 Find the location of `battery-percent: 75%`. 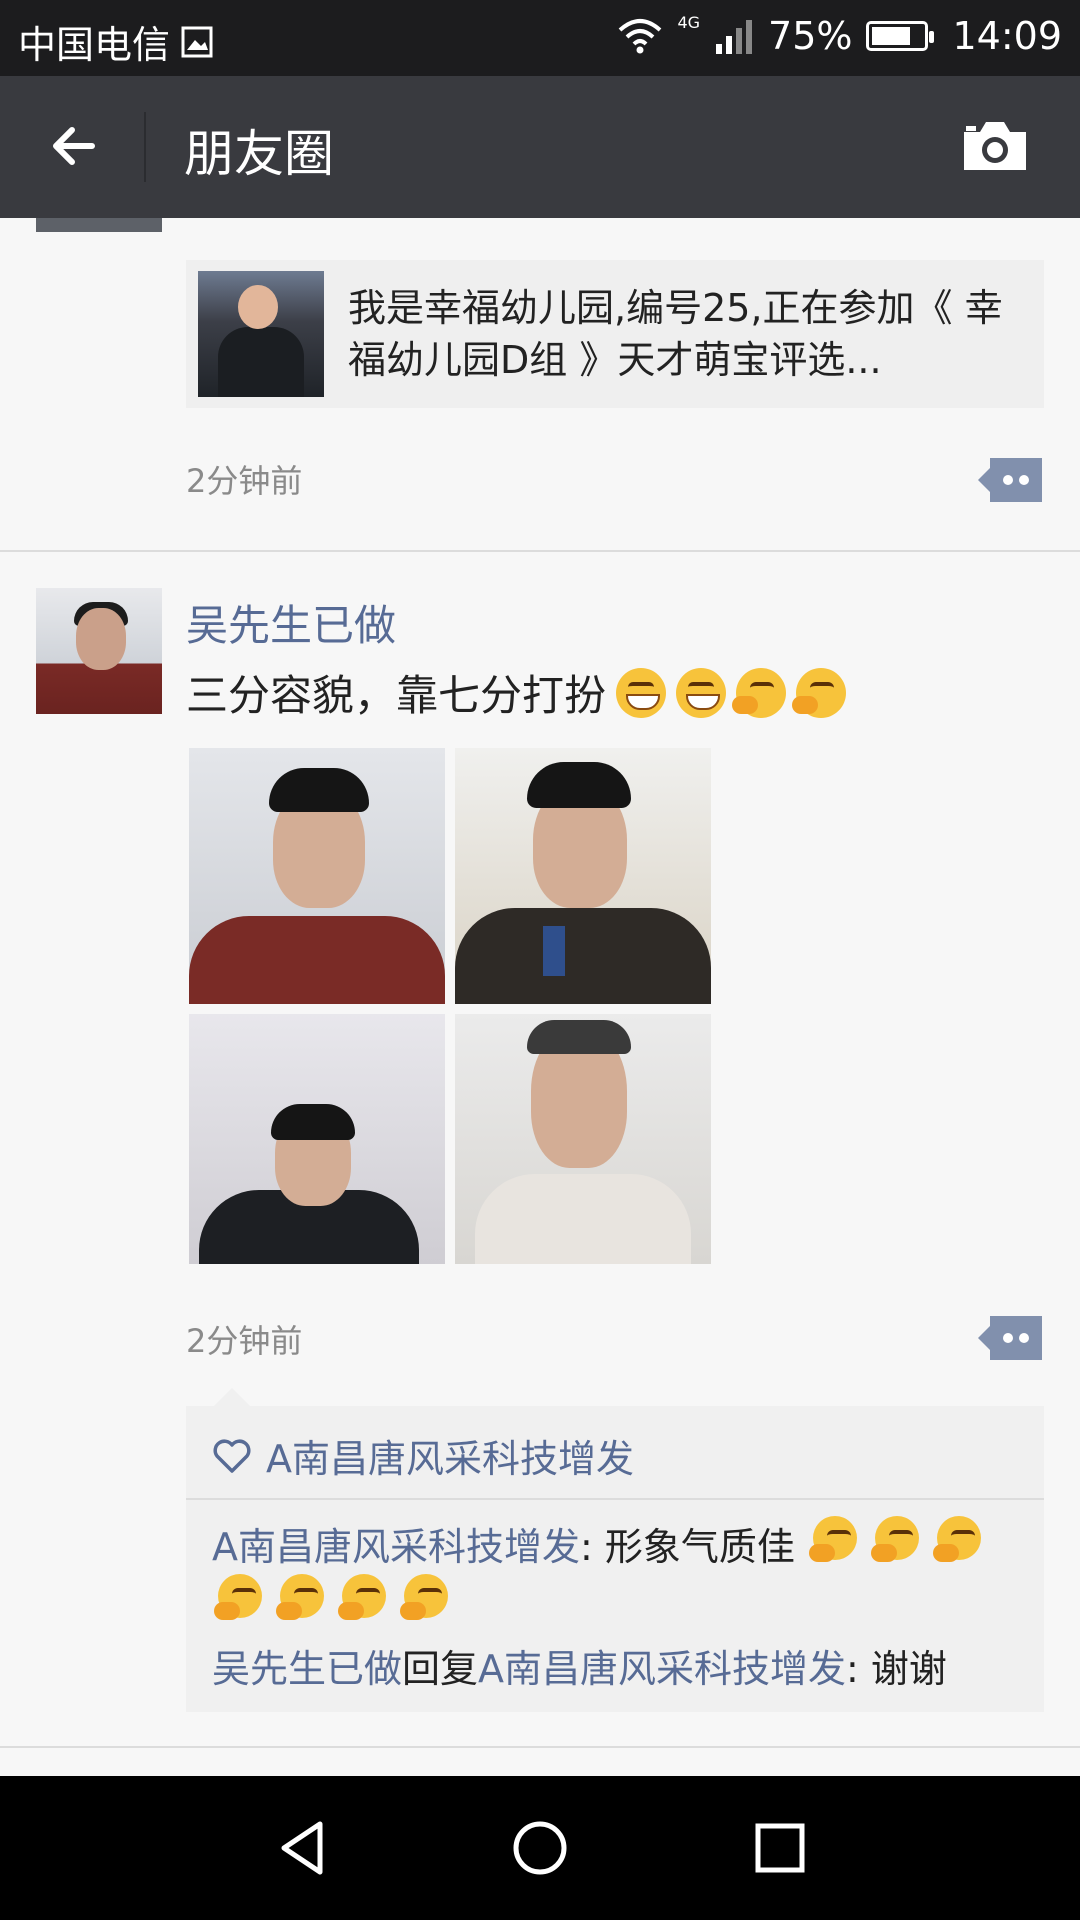

battery-percent: 75% is located at coordinates (810, 36).